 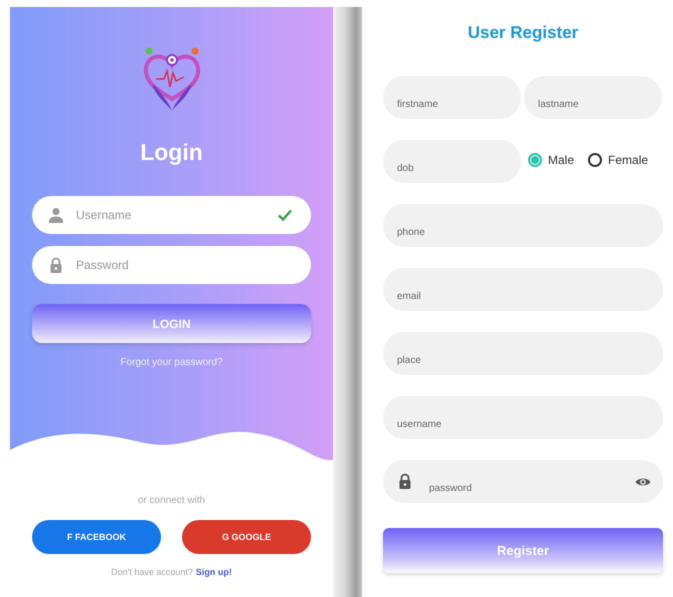 What do you see at coordinates (523, 289) in the screenshot?
I see `text-field: email` at bounding box center [523, 289].